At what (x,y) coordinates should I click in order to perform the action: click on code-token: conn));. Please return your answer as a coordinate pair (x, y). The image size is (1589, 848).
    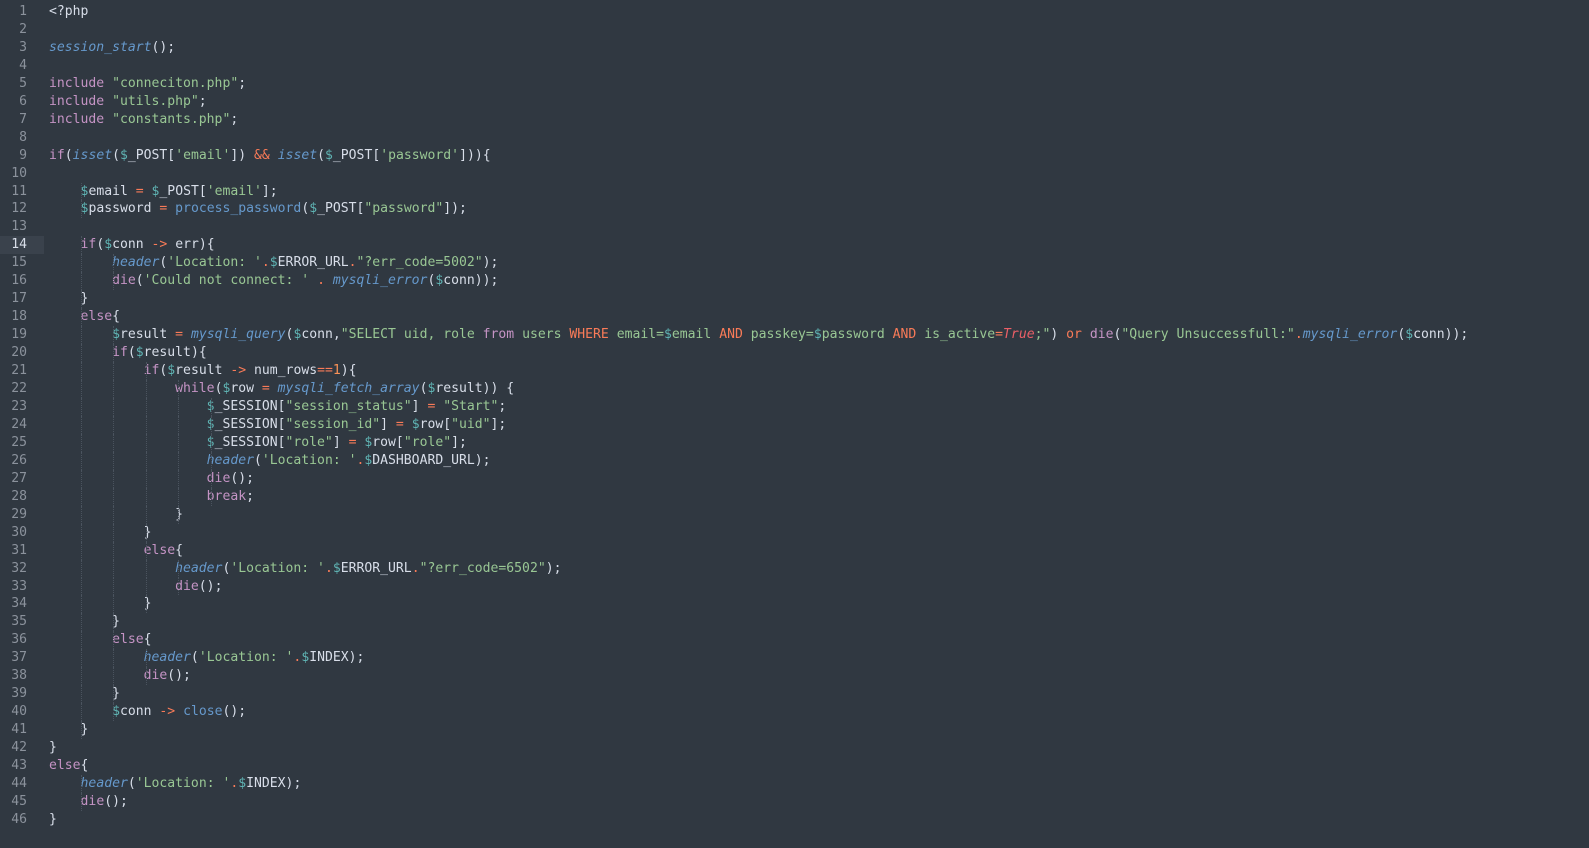
    Looking at the image, I should click on (471, 281).